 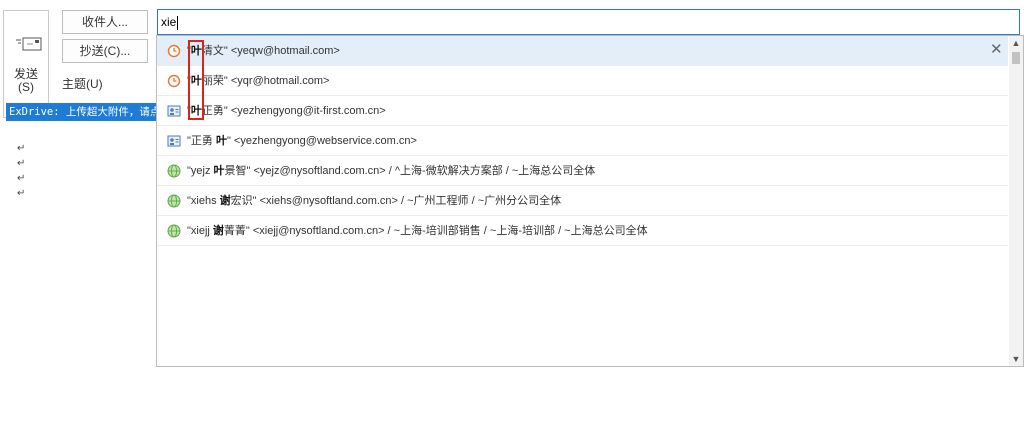 What do you see at coordinates (588, 22) in the screenshot?
I see `to-field: xie` at bounding box center [588, 22].